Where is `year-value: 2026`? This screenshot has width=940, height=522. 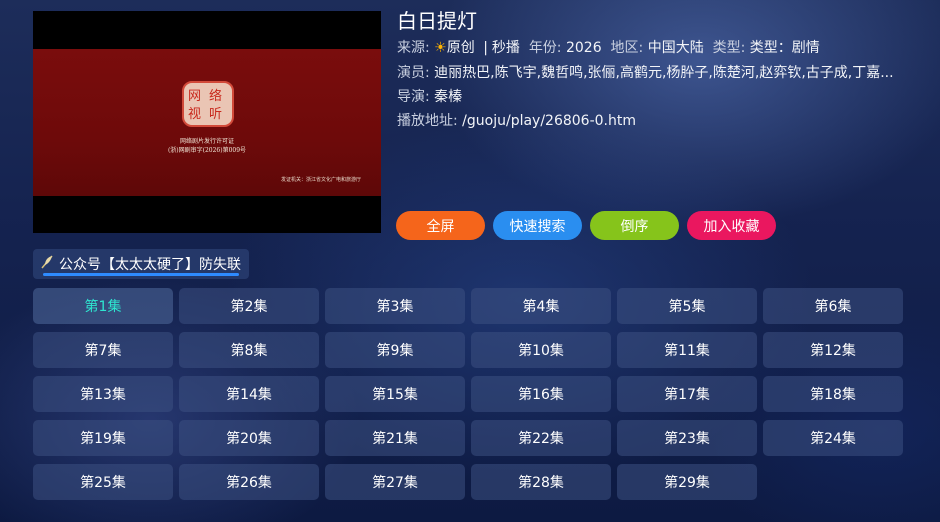
year-value: 2026 is located at coordinates (583, 48).